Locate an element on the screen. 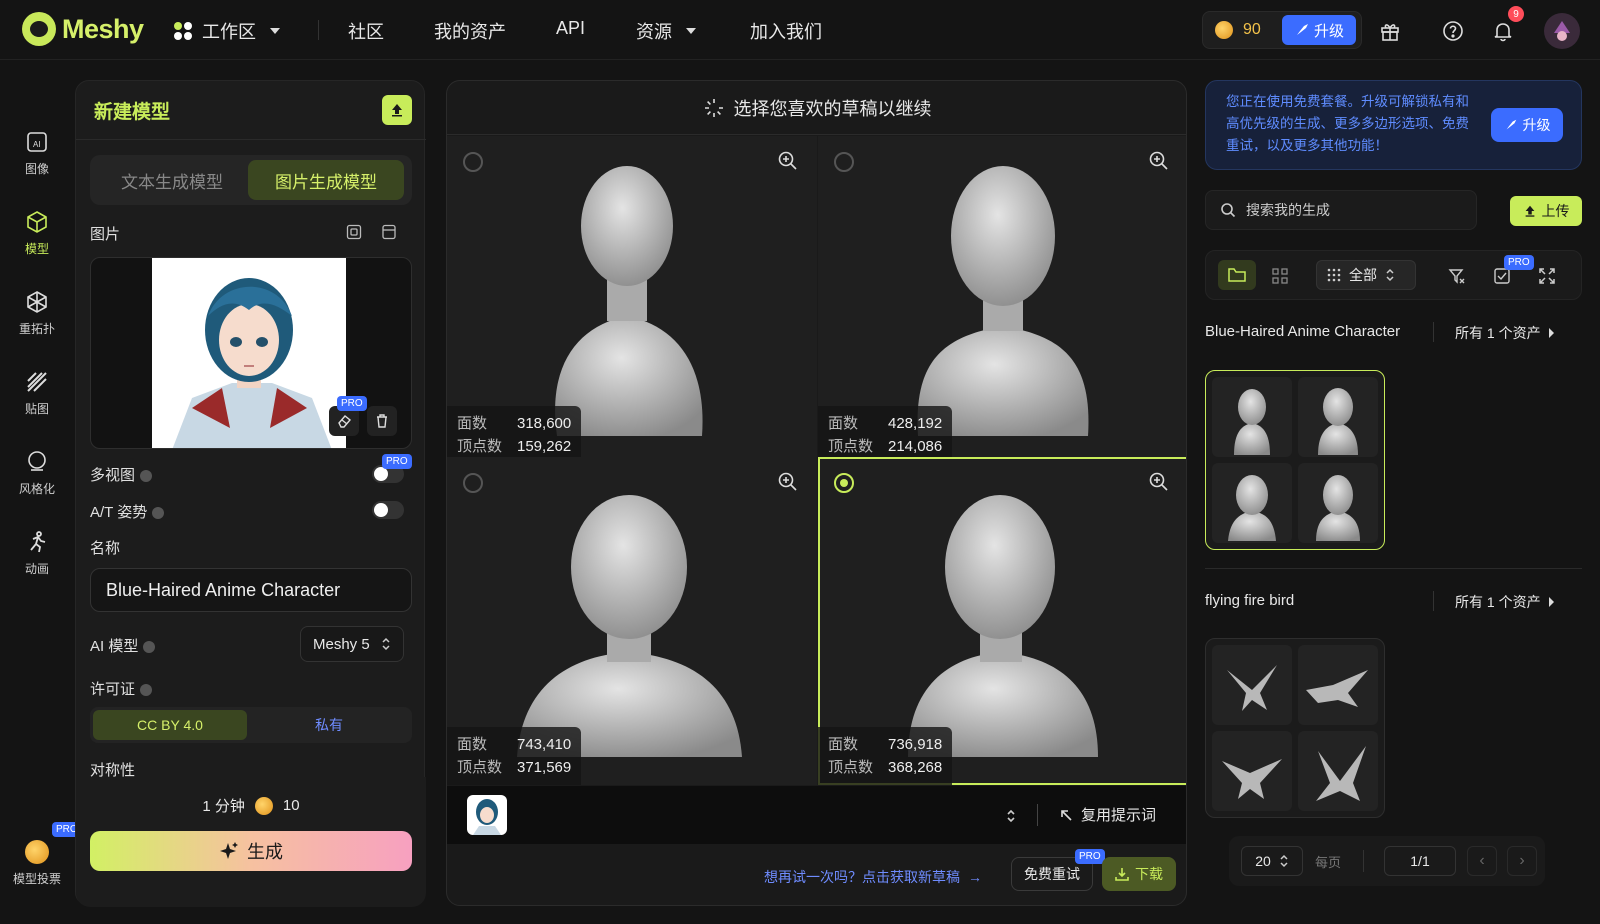 This screenshot has width=1600, height=924. faces-value: 318,600 is located at coordinates (544, 423).